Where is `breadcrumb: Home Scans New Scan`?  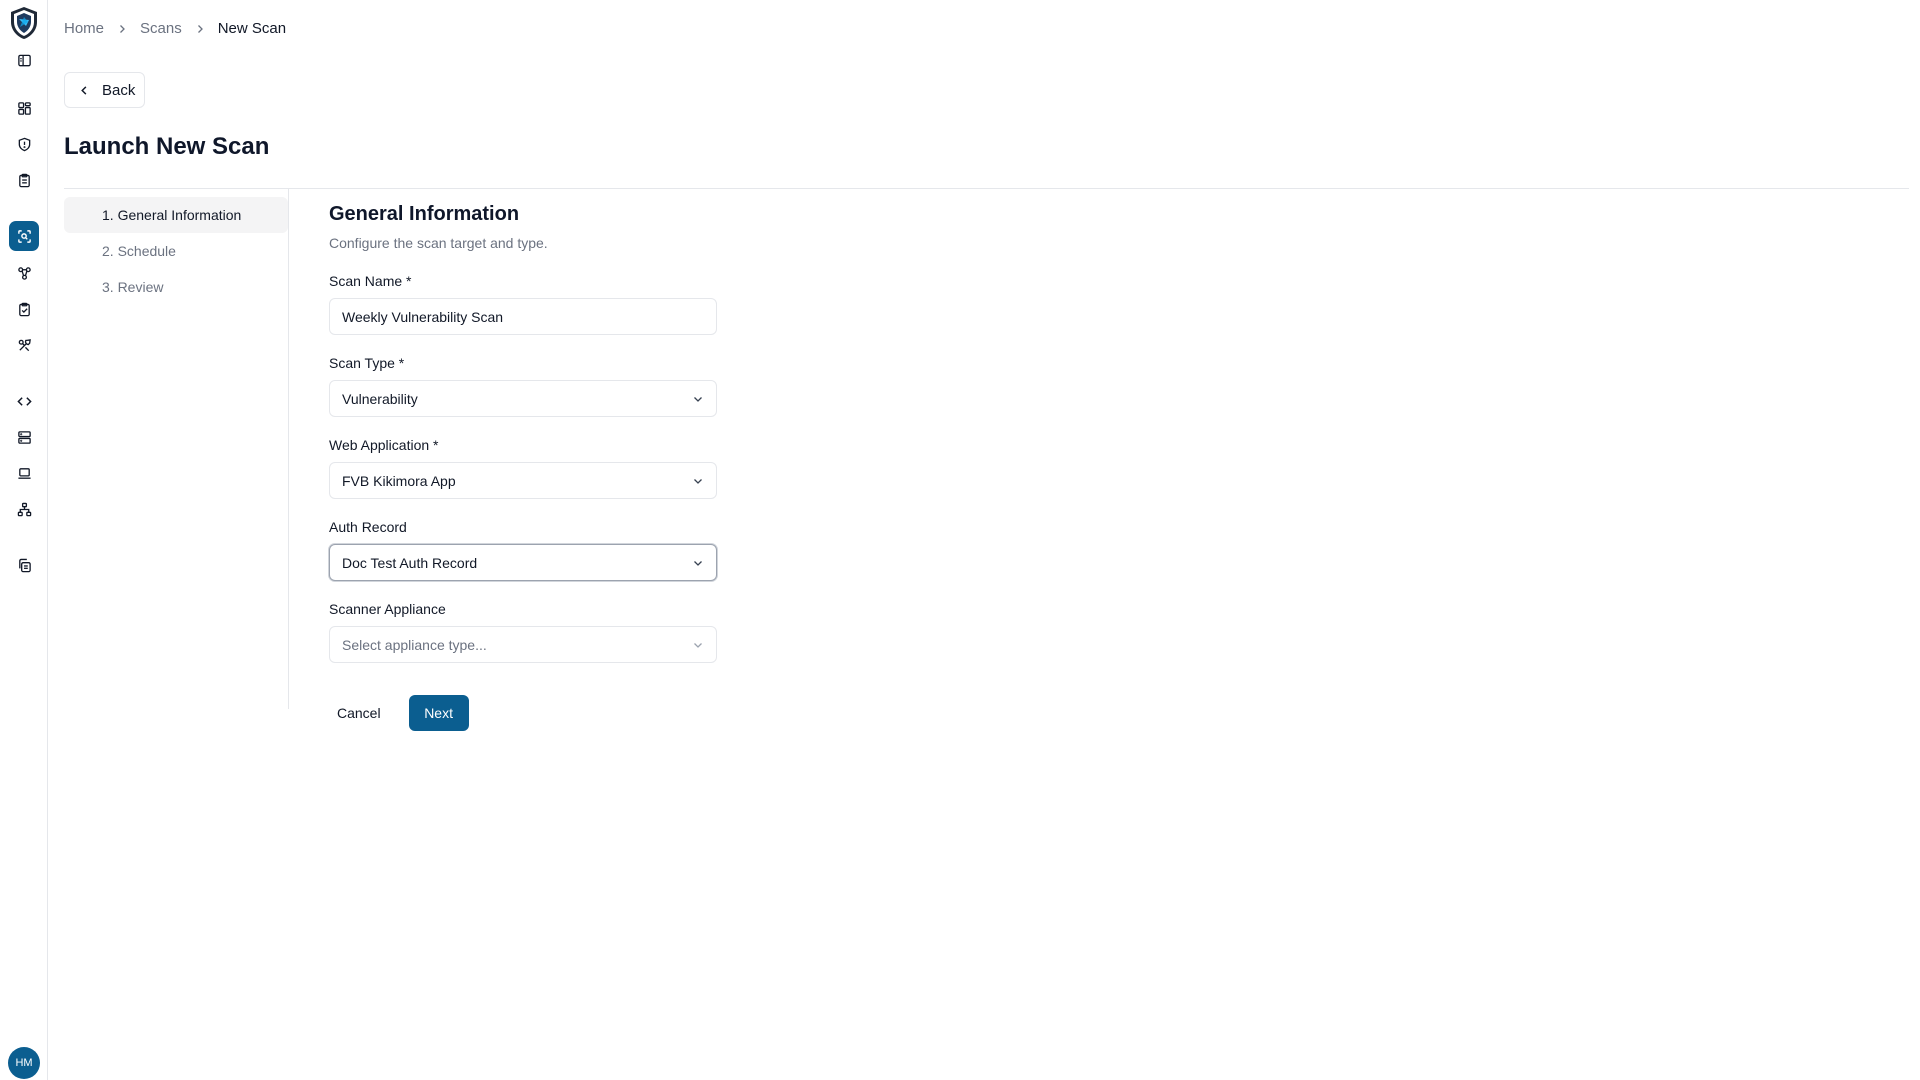
breadcrumb: Home Scans New Scan is located at coordinates (175, 28).